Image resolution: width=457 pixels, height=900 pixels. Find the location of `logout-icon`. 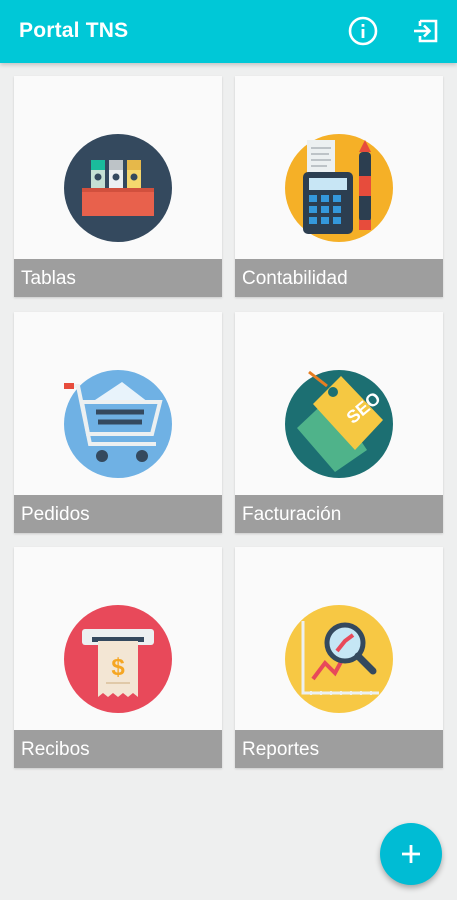

logout-icon is located at coordinates (426, 31).